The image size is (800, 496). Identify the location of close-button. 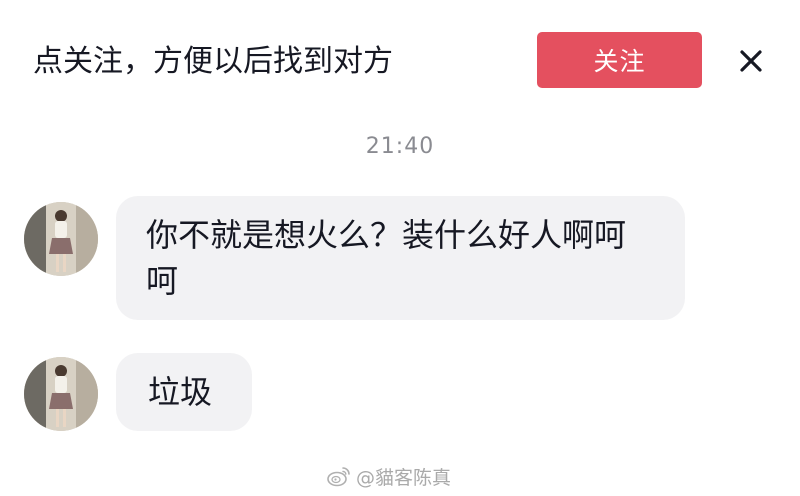
(751, 61).